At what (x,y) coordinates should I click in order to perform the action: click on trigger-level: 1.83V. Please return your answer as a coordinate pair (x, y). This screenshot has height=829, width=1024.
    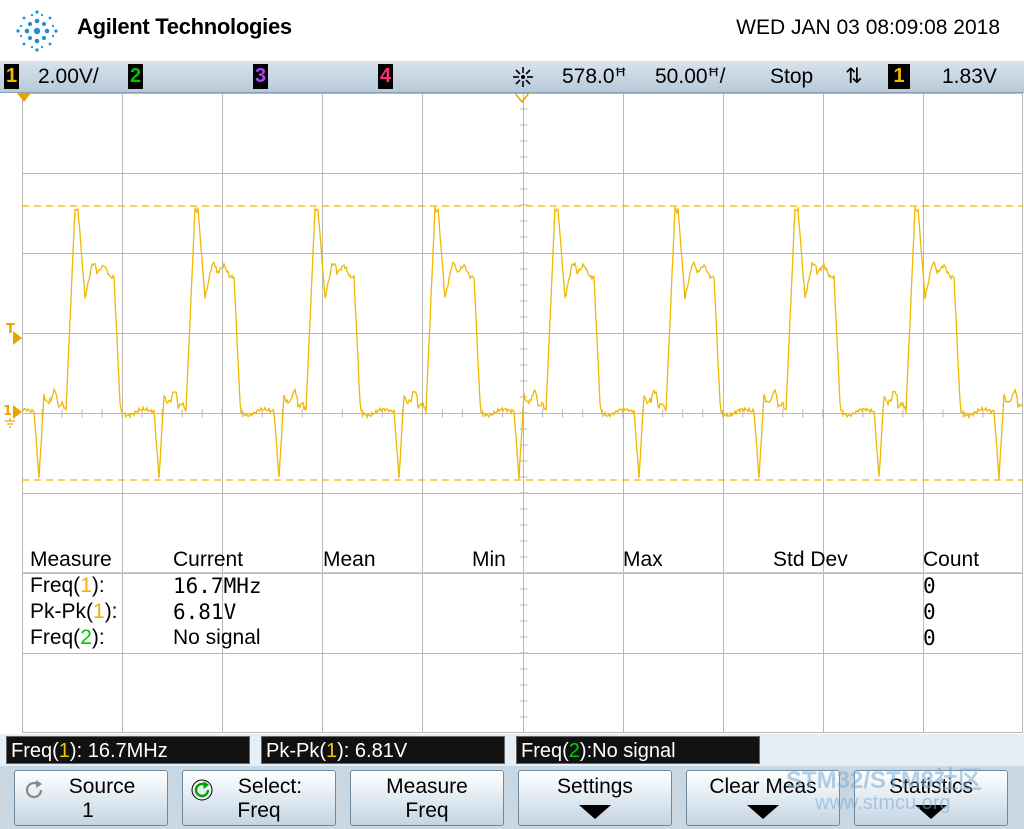
    Looking at the image, I should click on (969, 76).